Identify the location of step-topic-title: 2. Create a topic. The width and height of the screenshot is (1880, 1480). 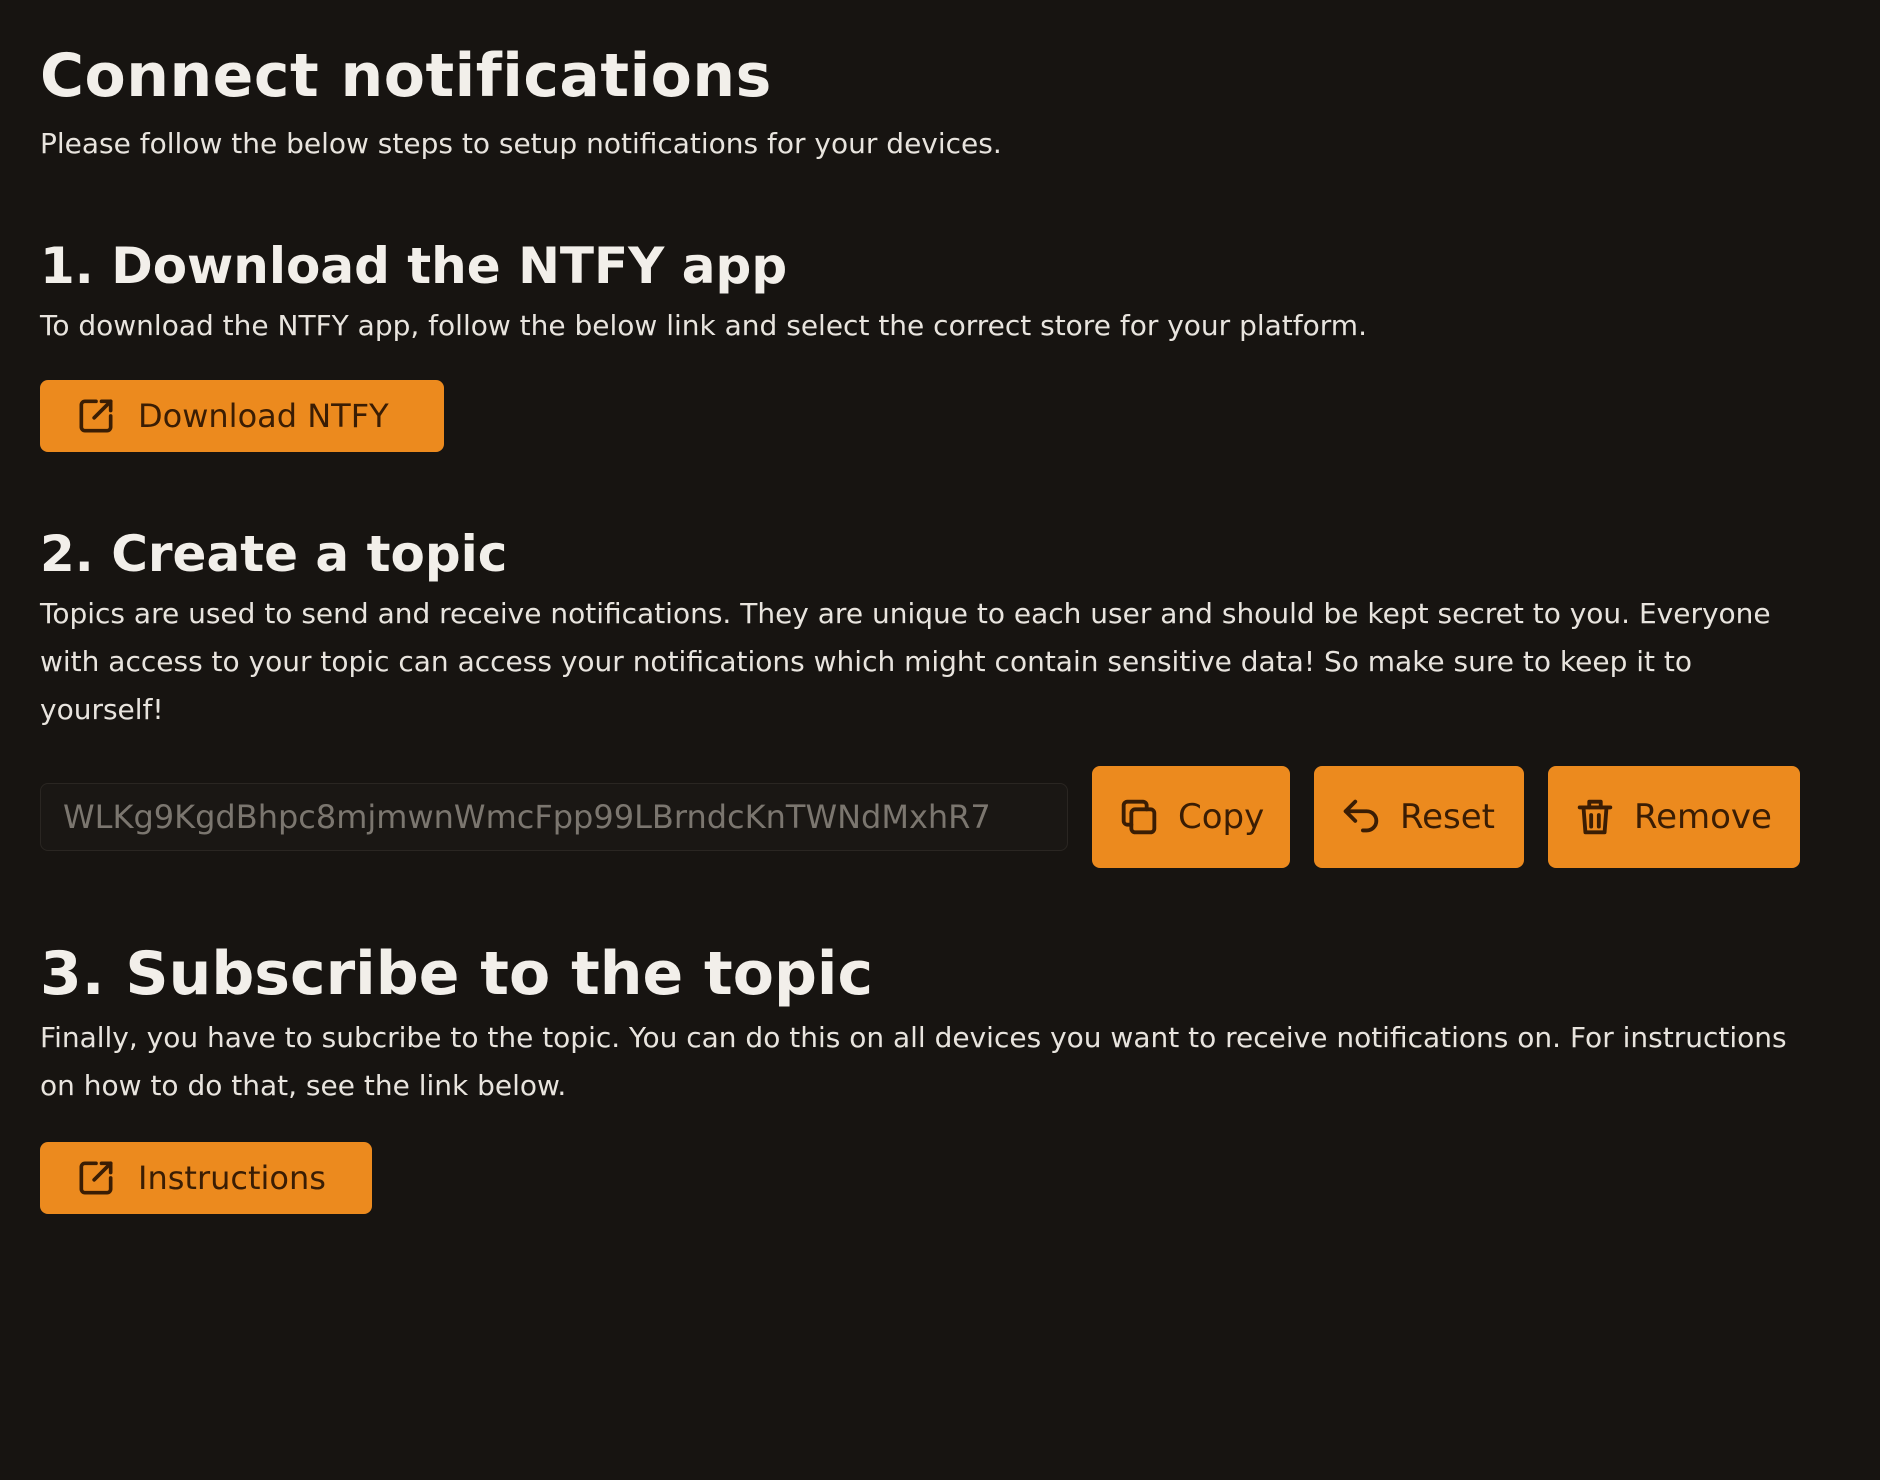
(274, 554).